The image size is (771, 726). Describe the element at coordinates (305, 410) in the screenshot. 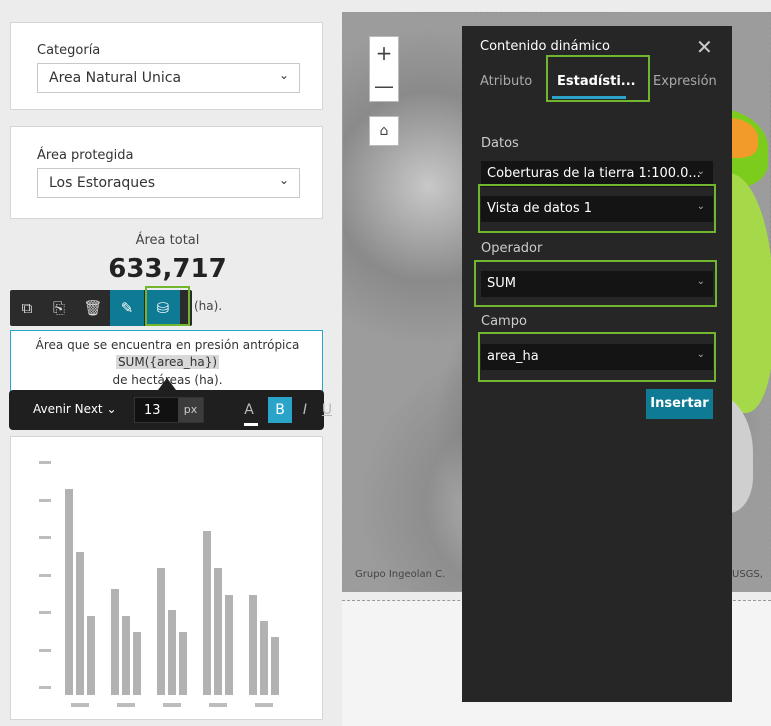

I see `italic-button: I` at that location.